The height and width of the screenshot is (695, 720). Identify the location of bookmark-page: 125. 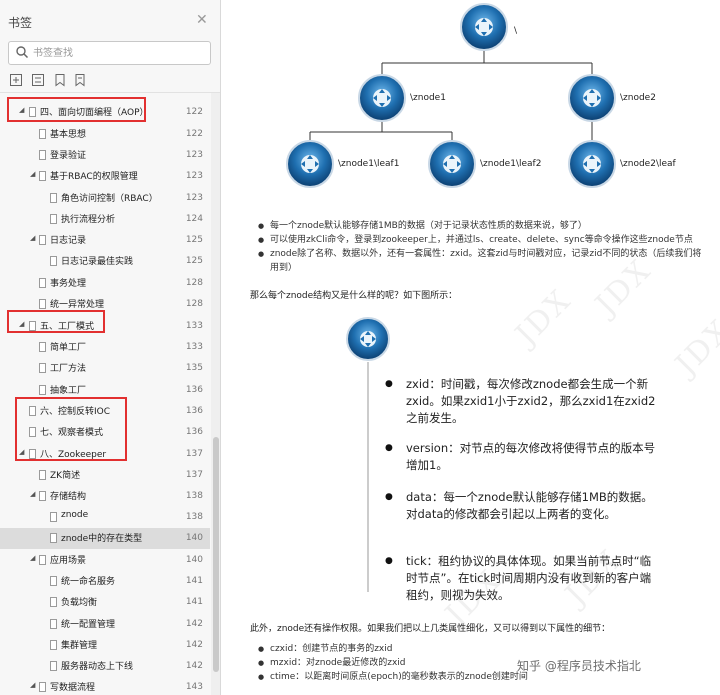
(194, 261).